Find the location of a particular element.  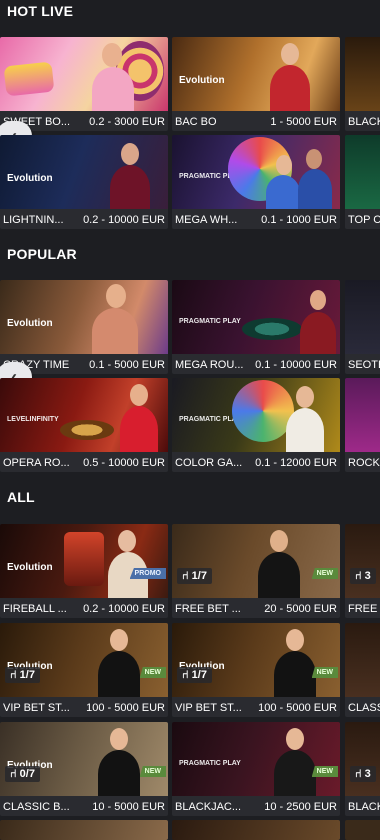

game-name: ROCK is located at coordinates (364, 463).